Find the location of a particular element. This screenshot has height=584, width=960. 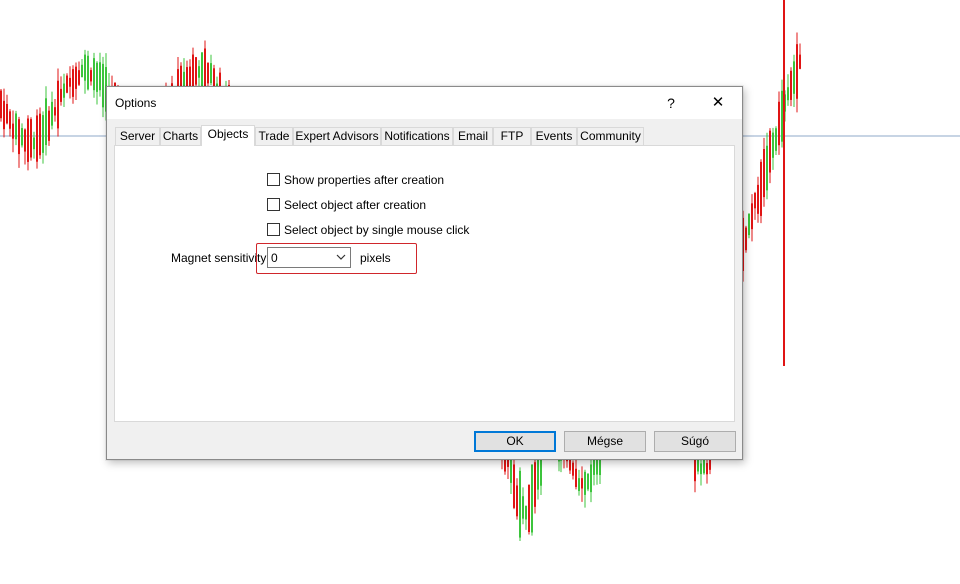

tab-community: Community is located at coordinates (610, 136).